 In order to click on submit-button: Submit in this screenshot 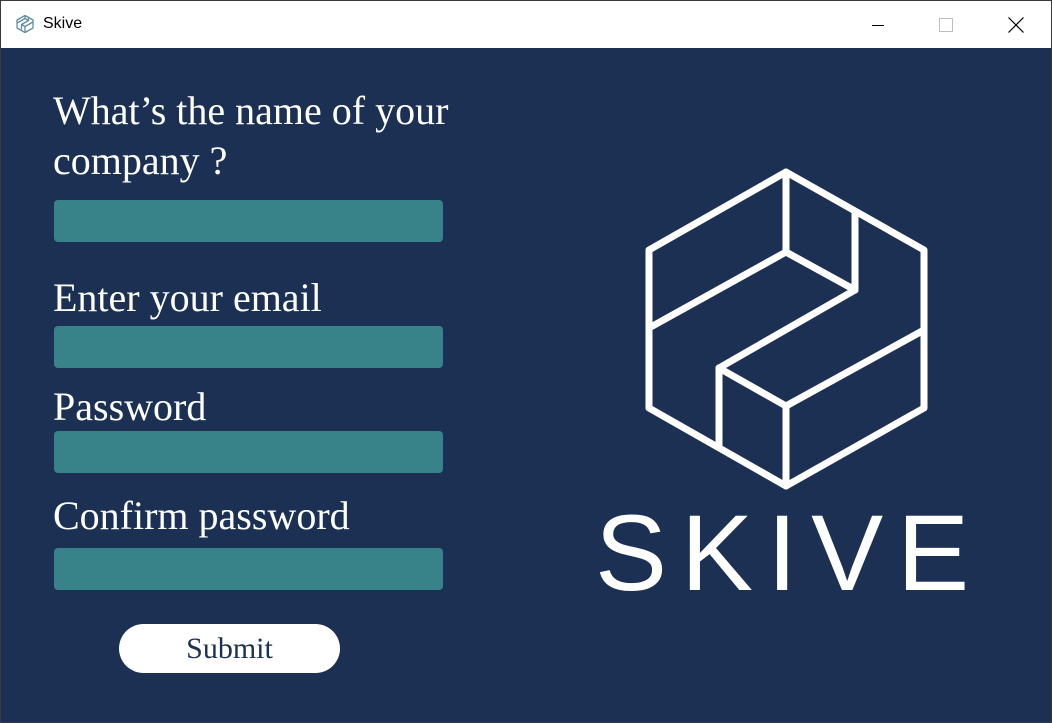, I will do `click(229, 648)`.